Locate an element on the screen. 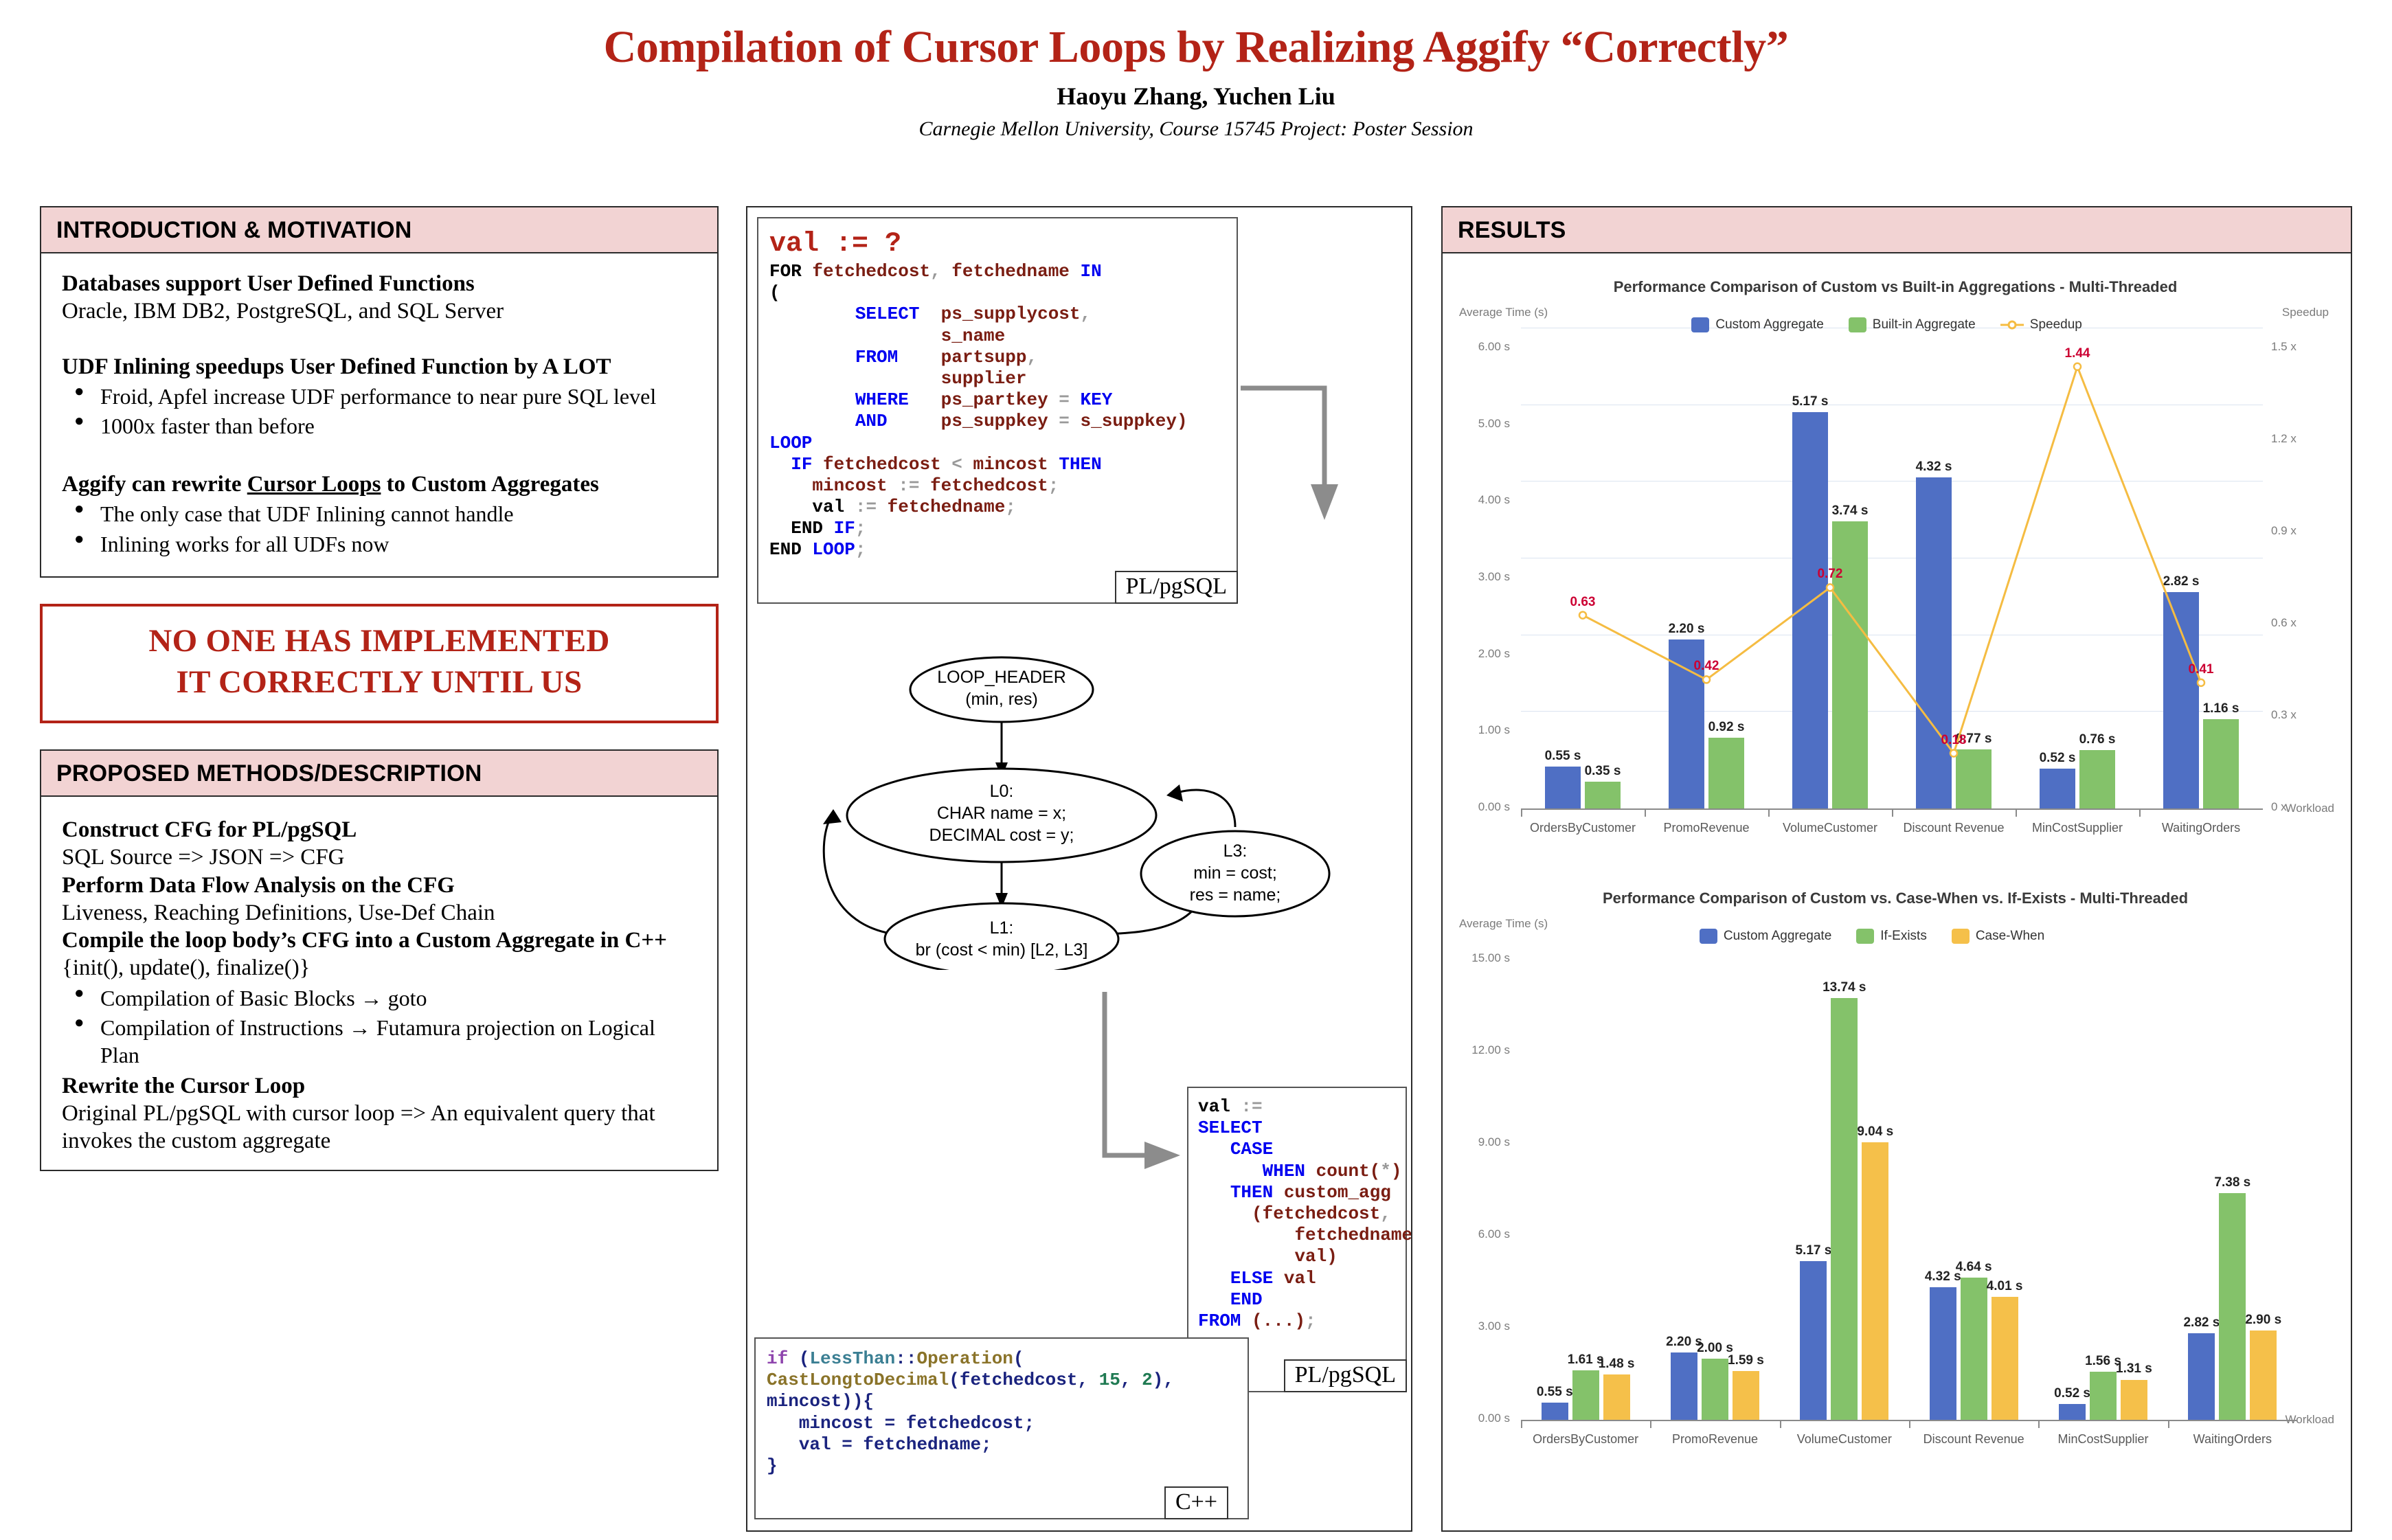 The image size is (2392, 1540). legend-label: Built-in Aggregate is located at coordinates (1924, 324).